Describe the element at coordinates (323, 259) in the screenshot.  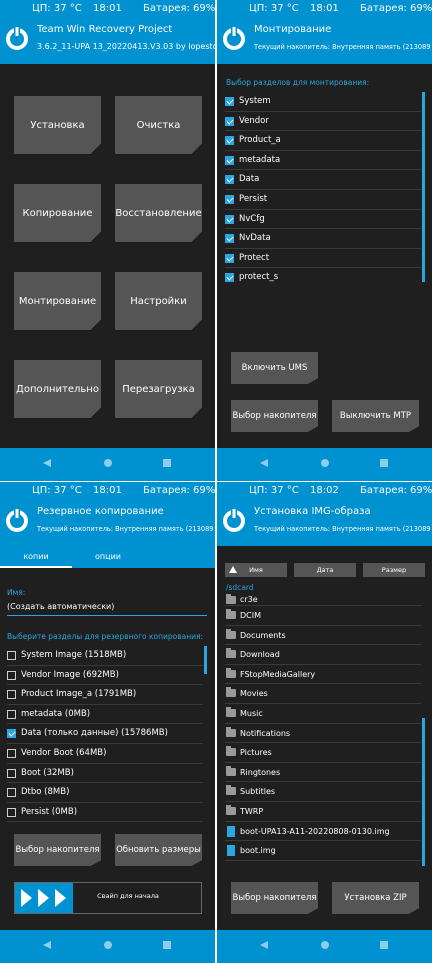
I see `list-item: Protect` at that location.